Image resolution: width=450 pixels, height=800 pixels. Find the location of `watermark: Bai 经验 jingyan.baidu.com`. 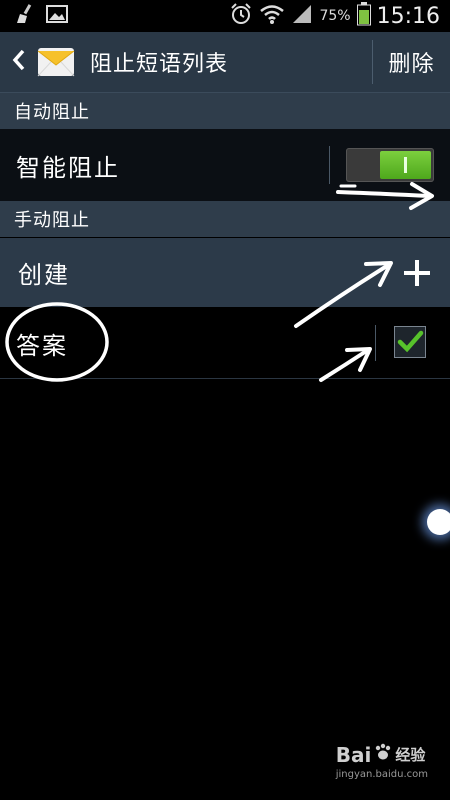

watermark: Bai 经验 jingyan.baidu.com is located at coordinates (381, 761).